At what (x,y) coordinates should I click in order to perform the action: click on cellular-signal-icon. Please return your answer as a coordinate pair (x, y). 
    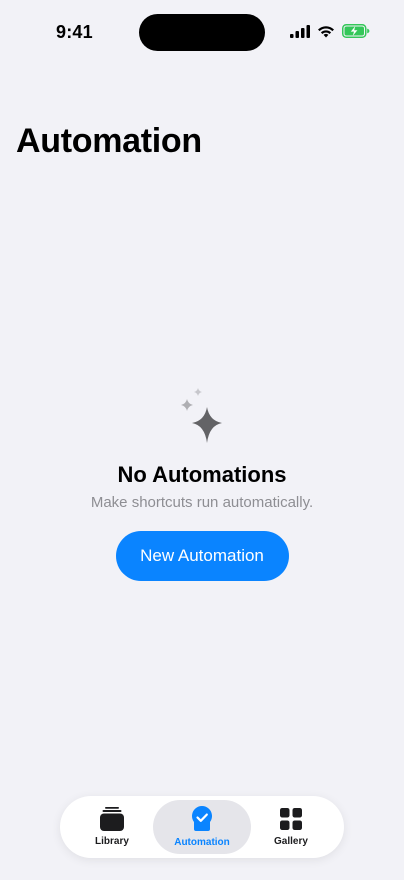
    Looking at the image, I should click on (300, 31).